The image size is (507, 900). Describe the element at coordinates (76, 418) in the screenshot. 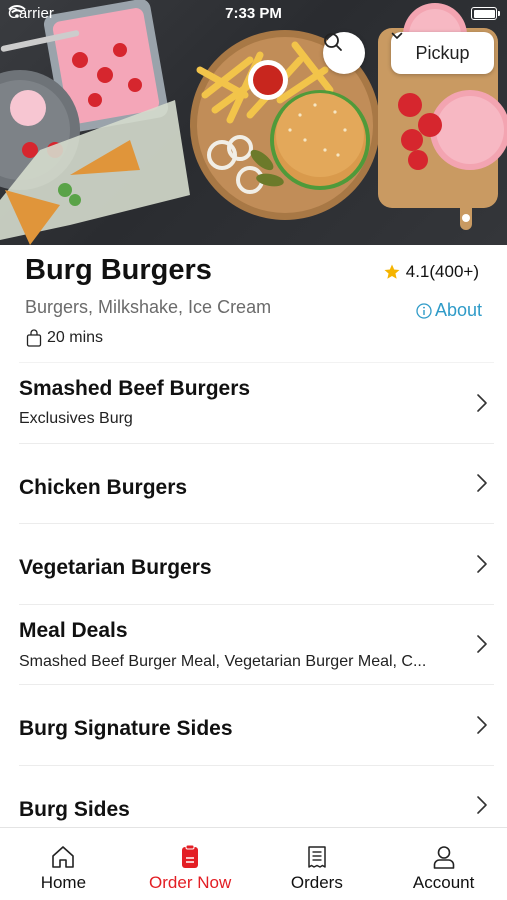

I see `menu-category-subtitle: Exclusives Burg` at that location.